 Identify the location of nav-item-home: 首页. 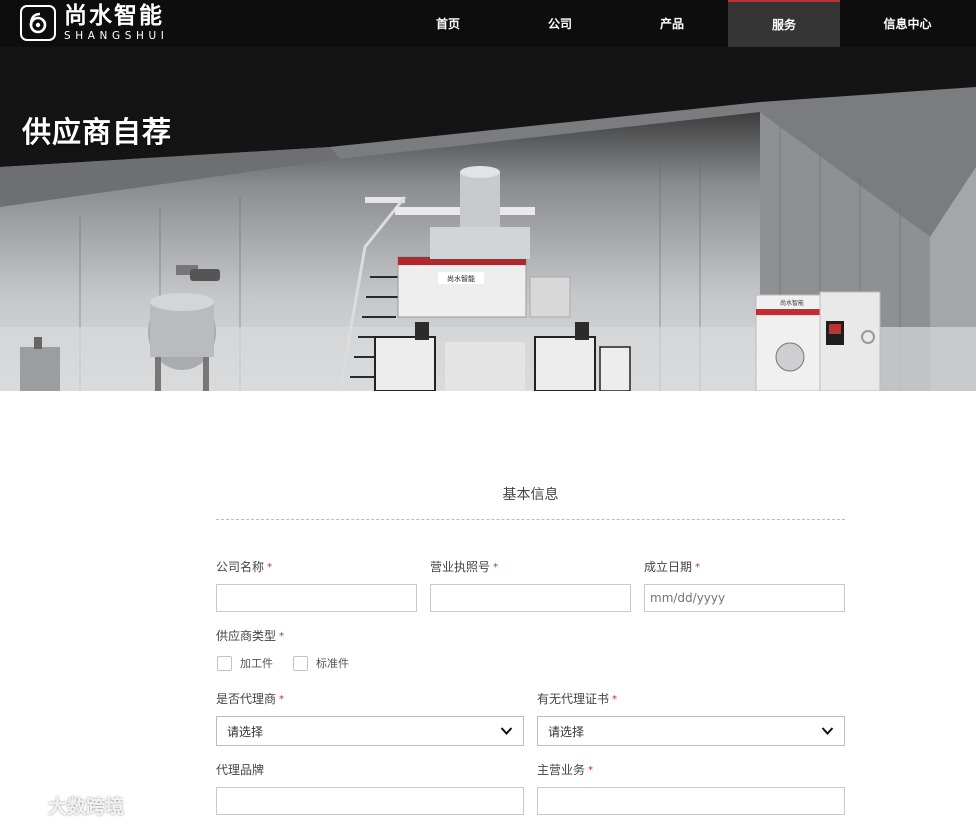
(448, 23).